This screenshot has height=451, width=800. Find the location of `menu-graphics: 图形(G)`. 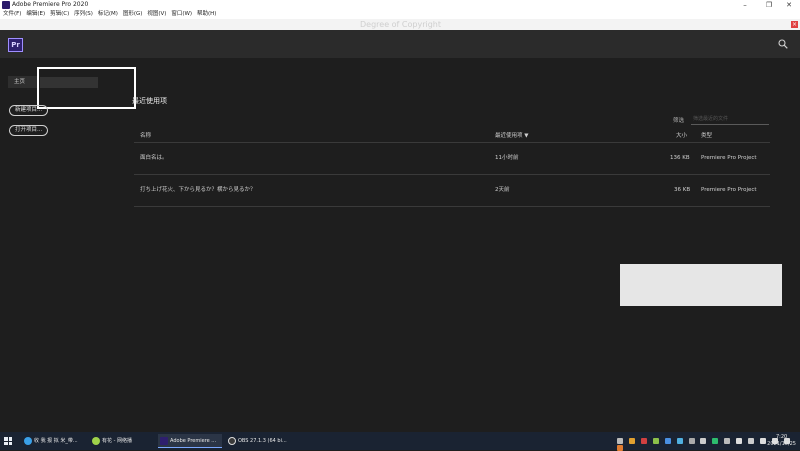

menu-graphics: 图形(G) is located at coordinates (133, 14).